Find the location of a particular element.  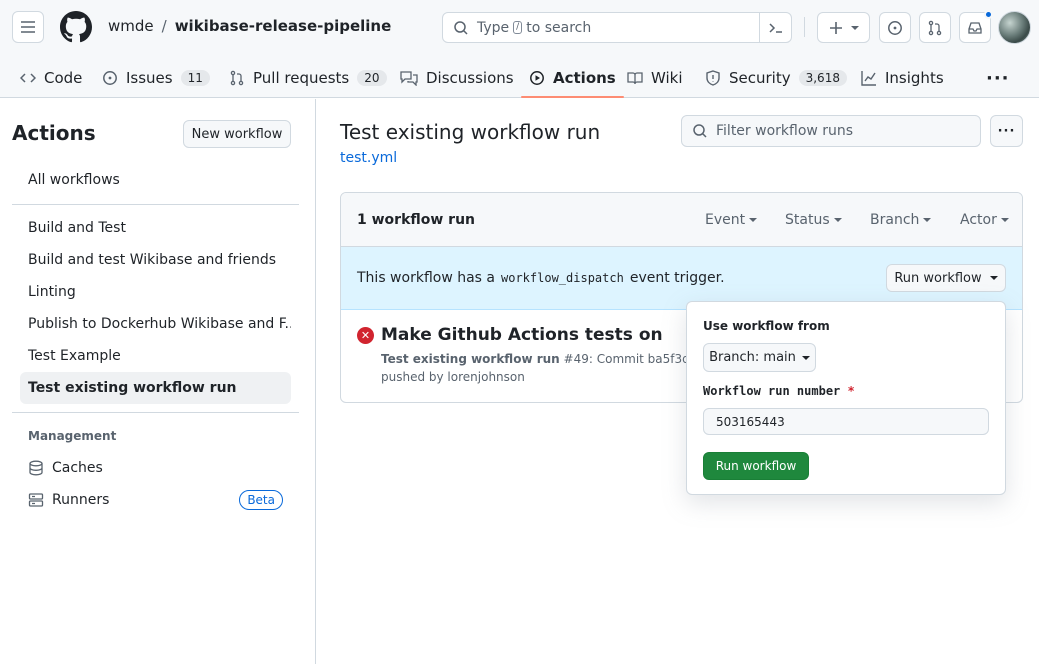

tab-discussions: Discussions is located at coordinates (457, 78).